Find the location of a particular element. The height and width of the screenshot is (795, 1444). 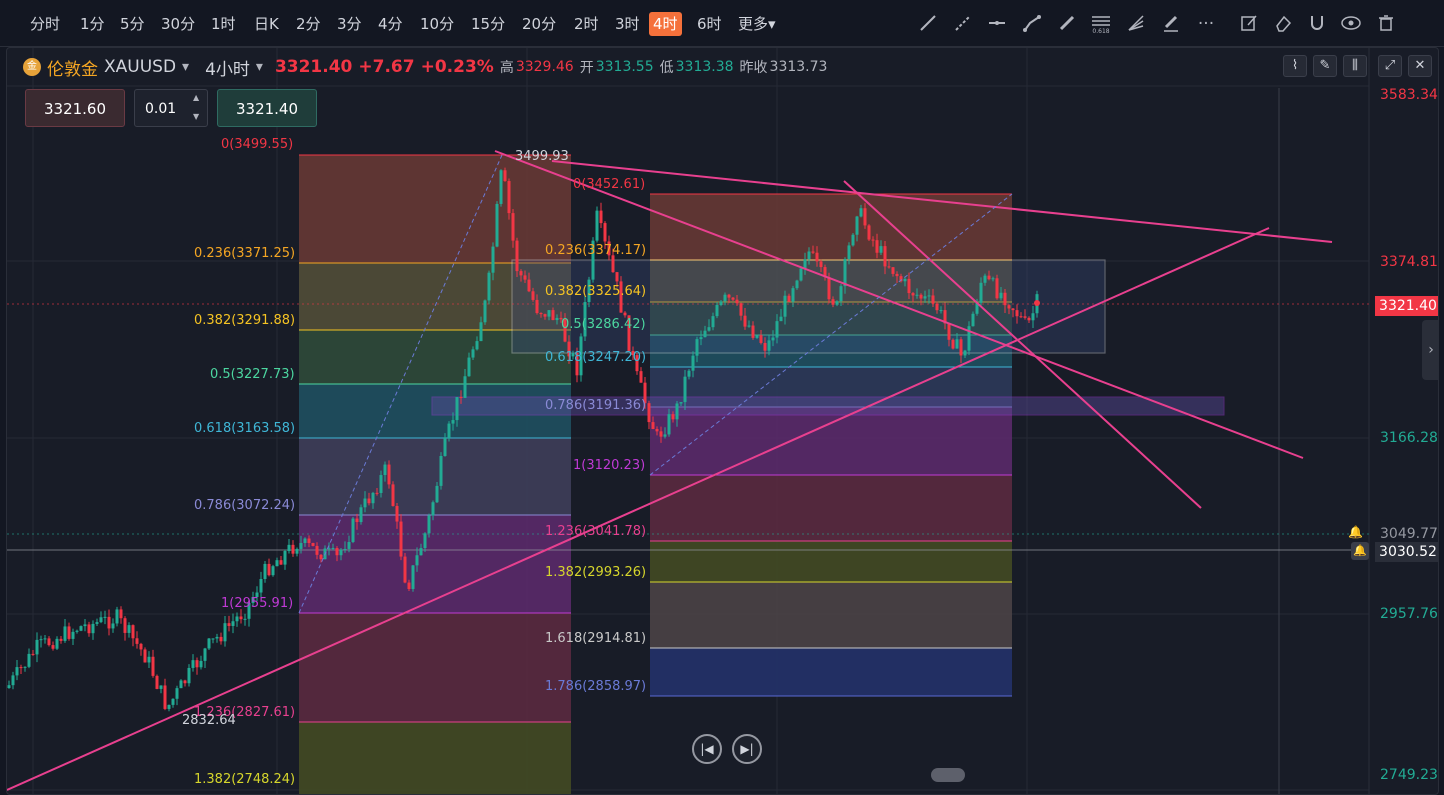

time-scroll-handle is located at coordinates (948, 775).